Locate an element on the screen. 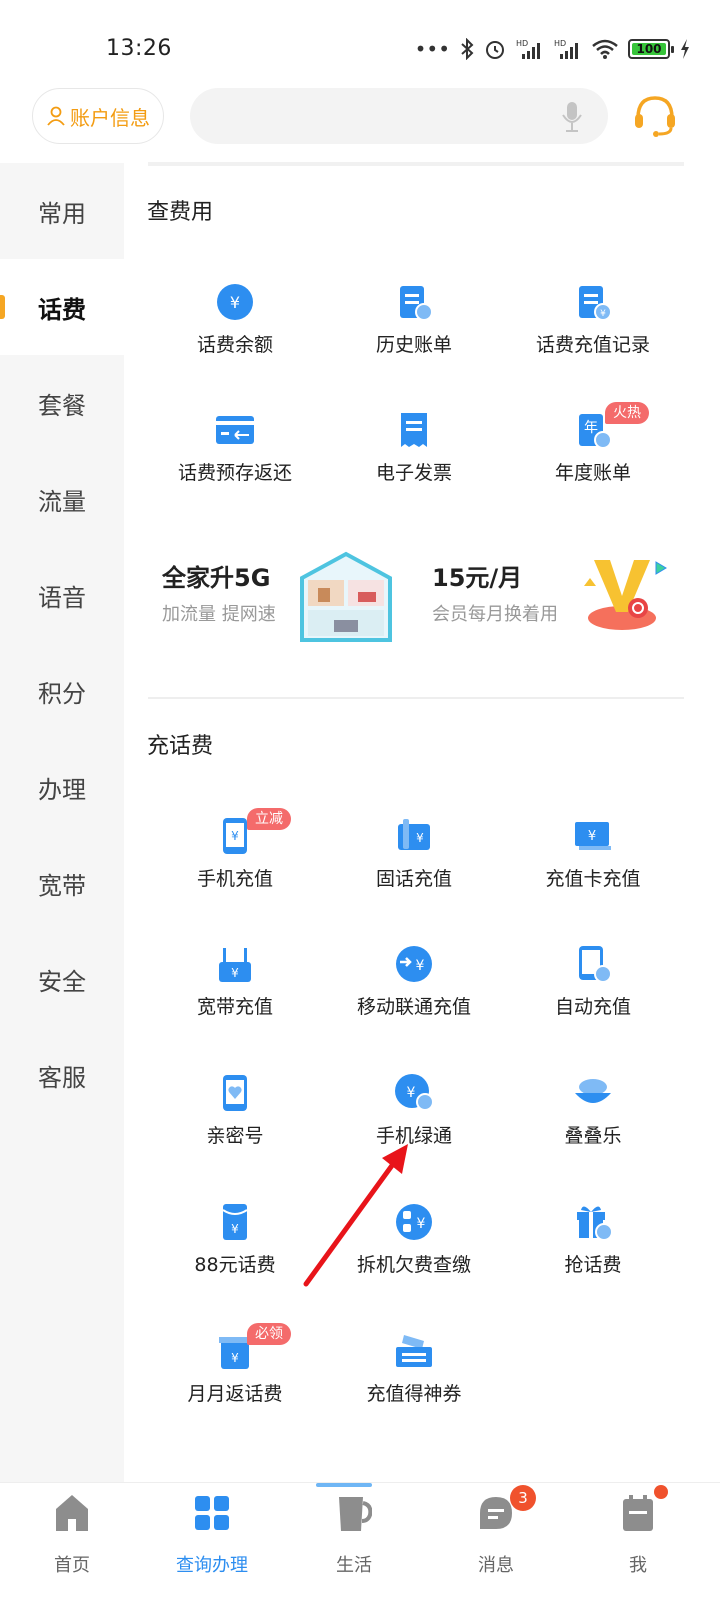 The image size is (720, 1600). category-sidebar: 常用 话费 套餐 流量 语音 积分 办理 宽带 安全 客服 is located at coordinates (62, 823).